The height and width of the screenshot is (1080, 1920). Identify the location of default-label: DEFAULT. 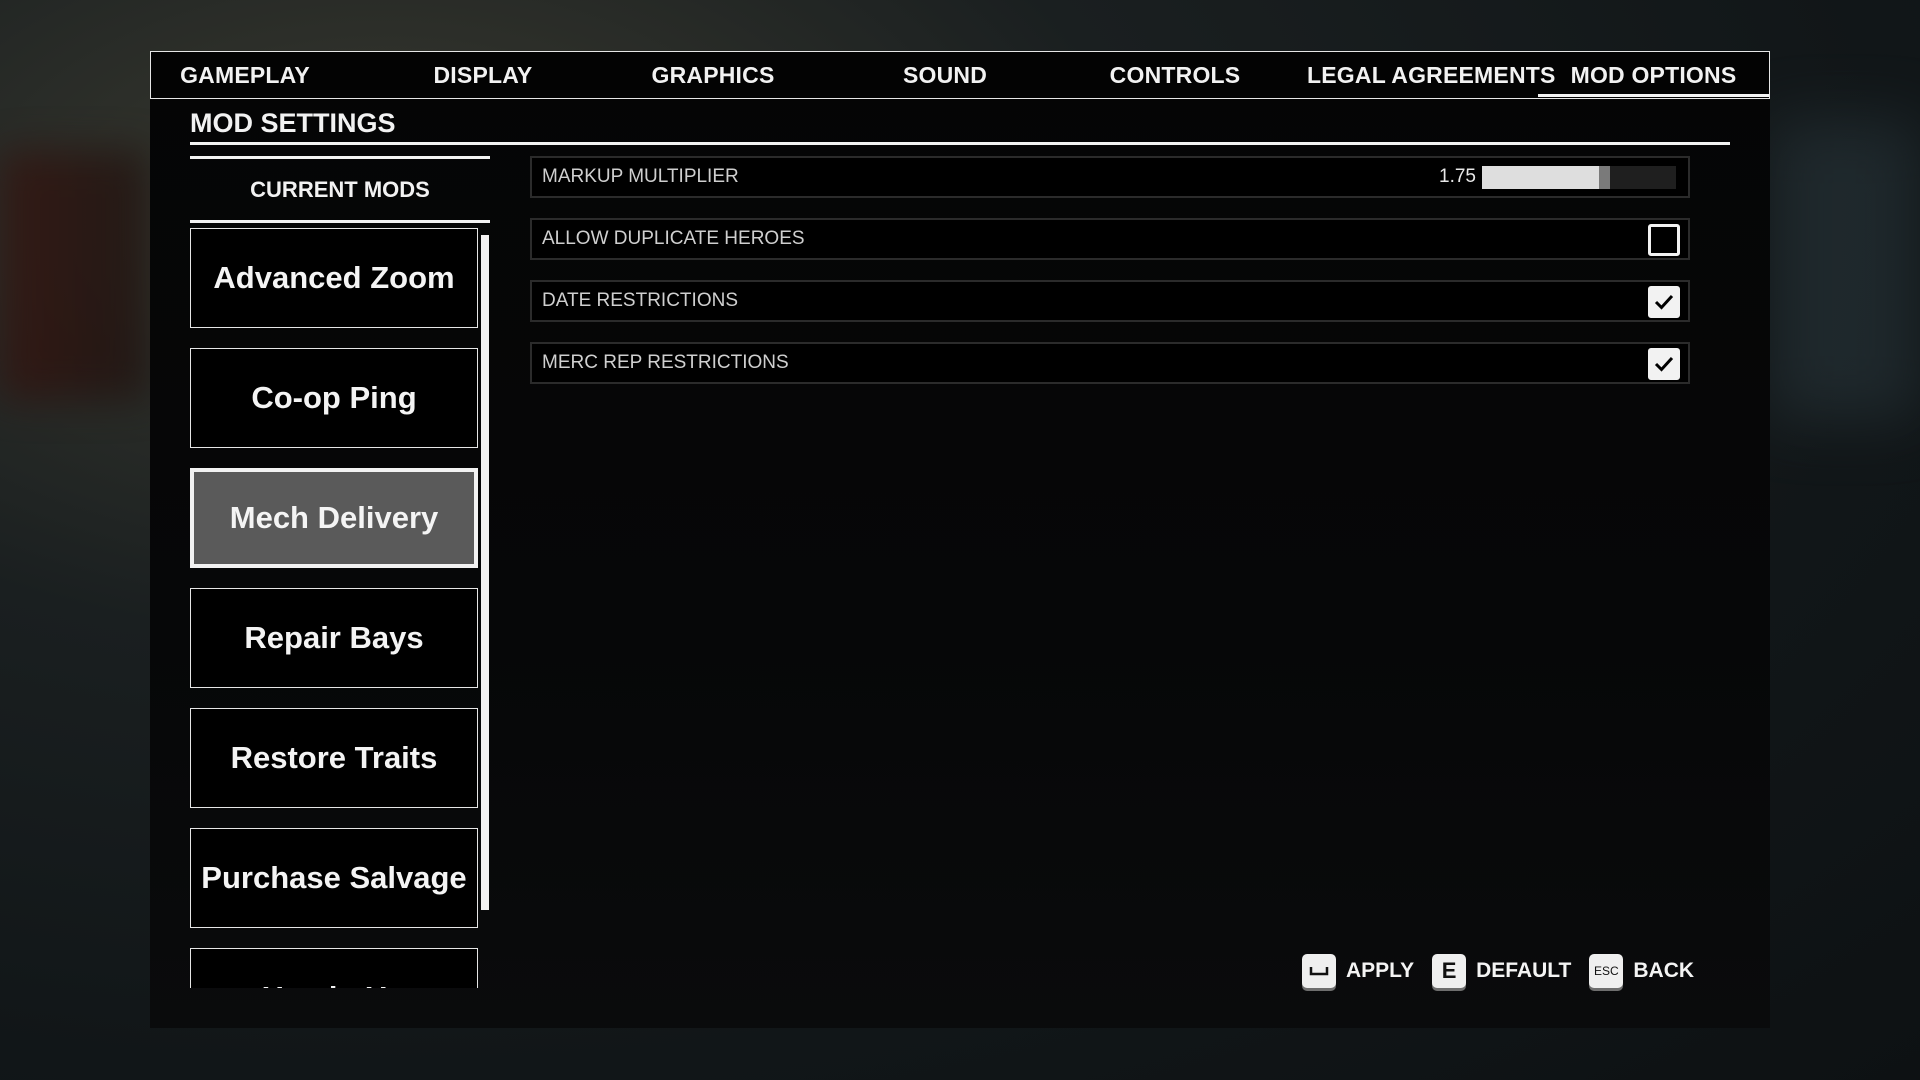
(1524, 970).